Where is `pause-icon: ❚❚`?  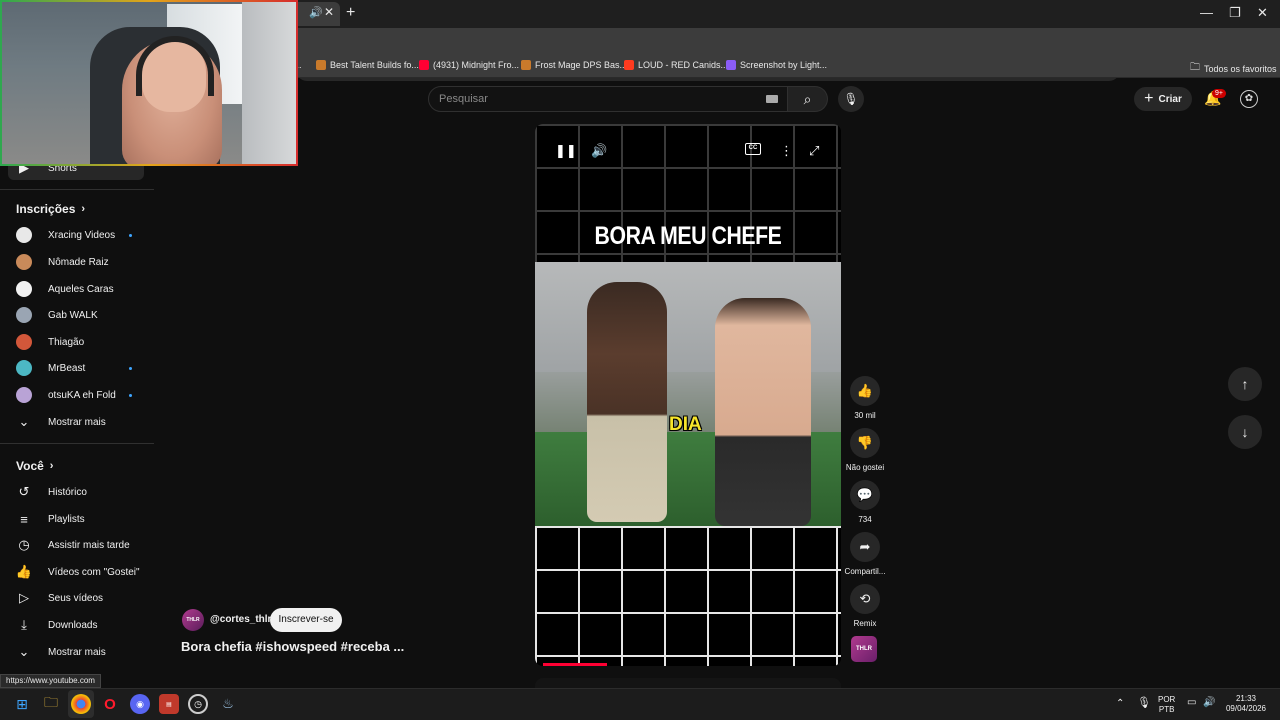 pause-icon: ❚❚ is located at coordinates (566, 151).